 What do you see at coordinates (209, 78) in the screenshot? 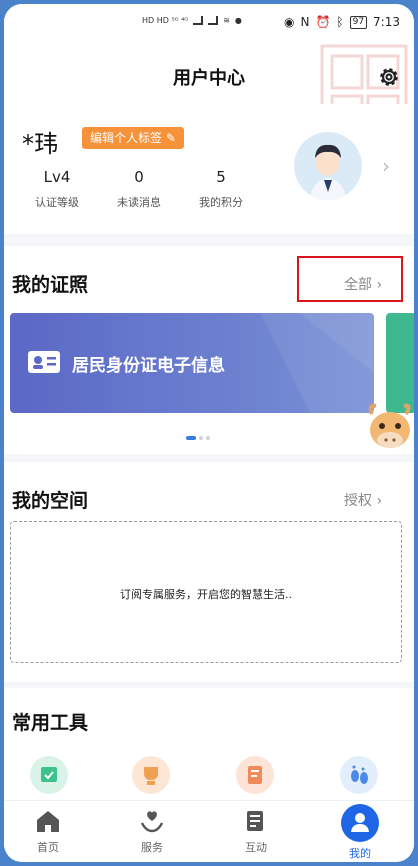
I see `page-title: 用户中心` at bounding box center [209, 78].